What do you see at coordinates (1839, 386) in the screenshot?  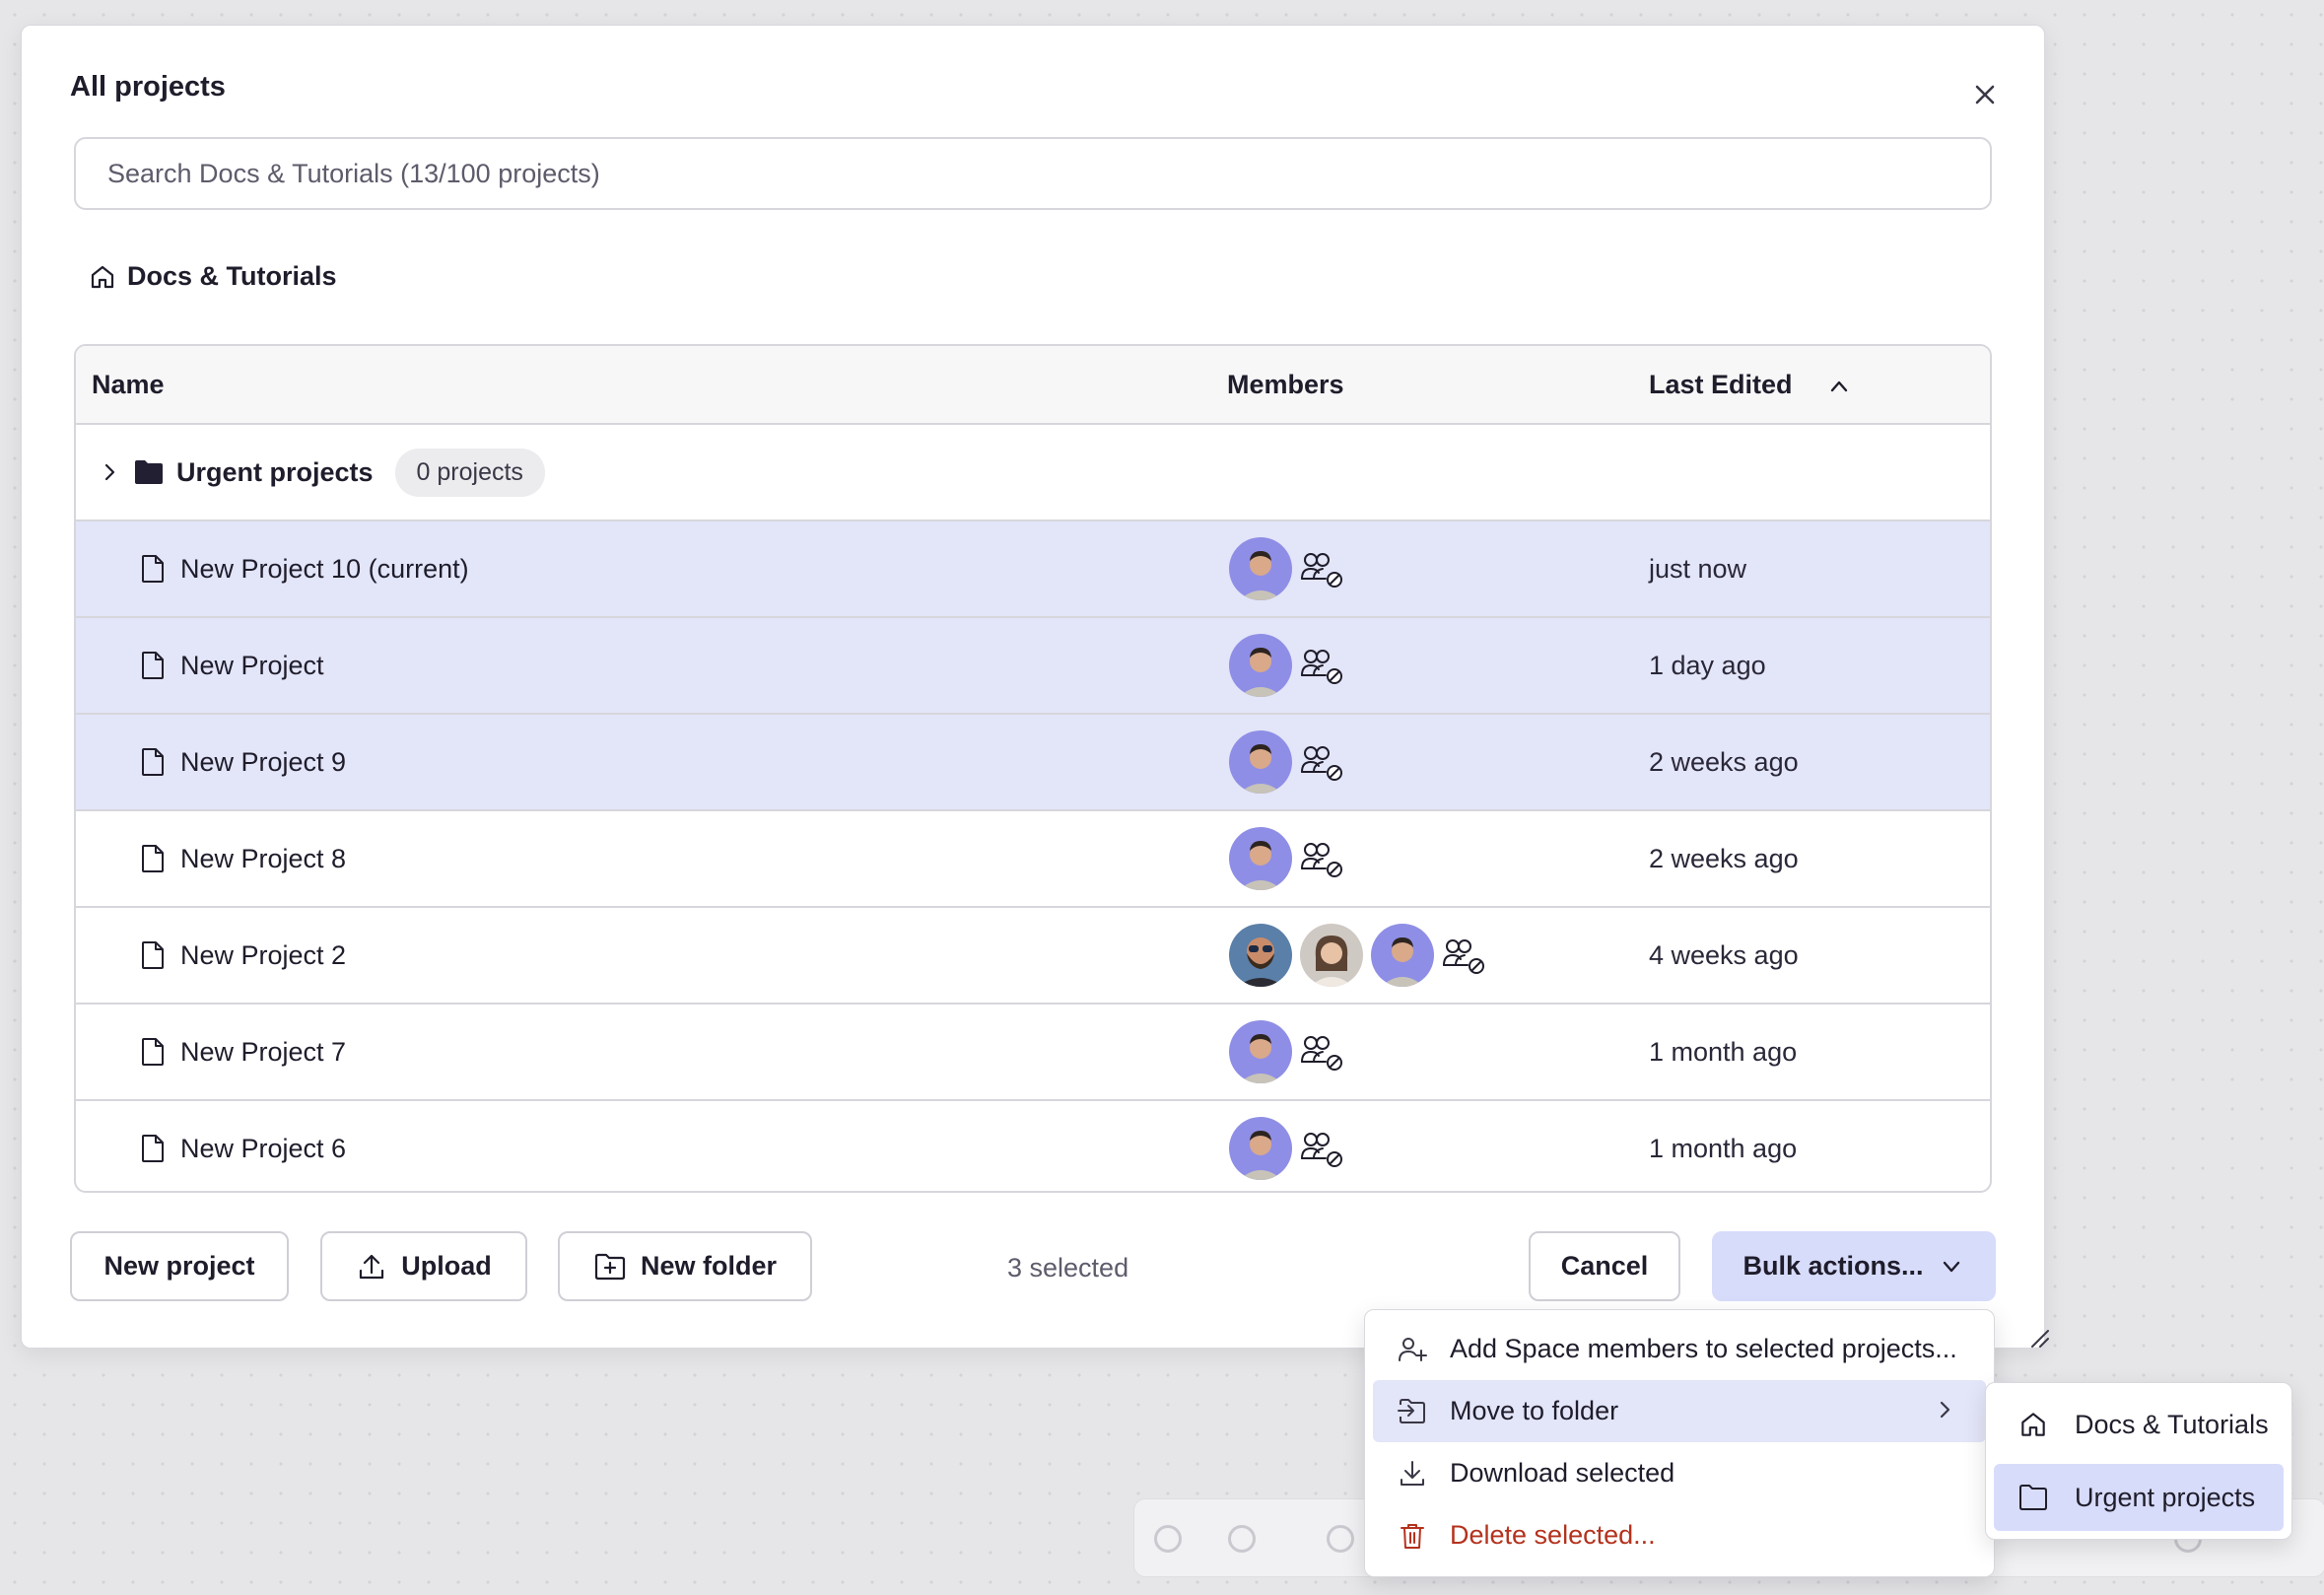 I see `chevron-up-icon` at bounding box center [1839, 386].